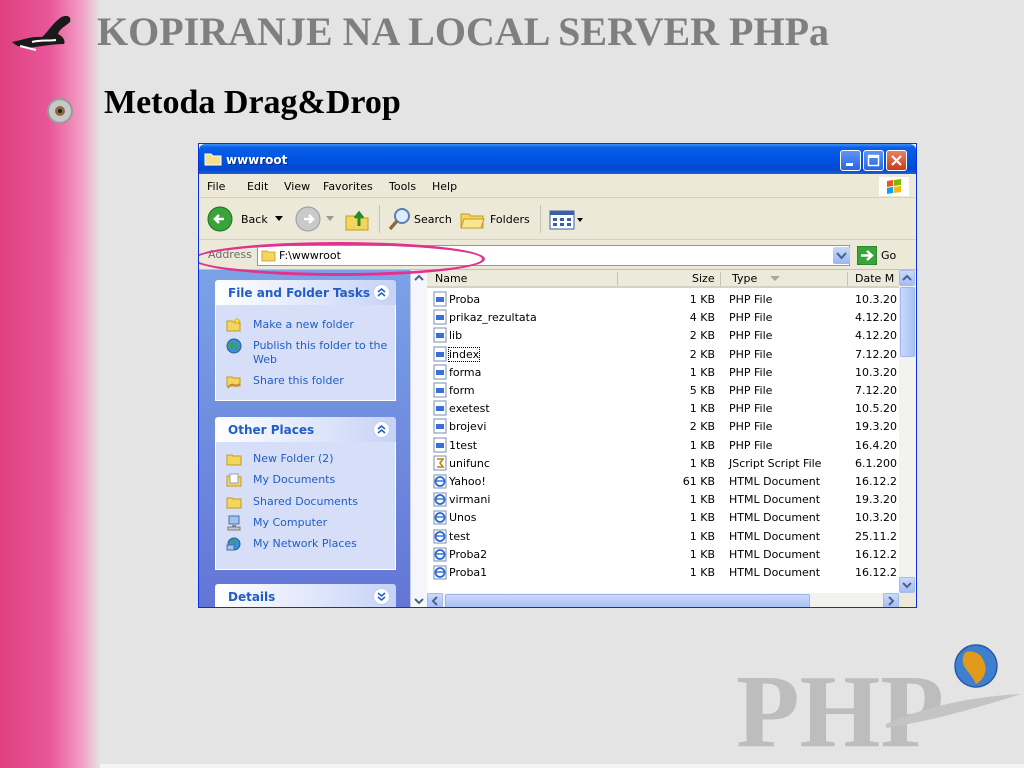 This screenshot has width=1024, height=768. Describe the element at coordinates (557, 159) in the screenshot. I see `window-titlebar: wwwroot` at that location.